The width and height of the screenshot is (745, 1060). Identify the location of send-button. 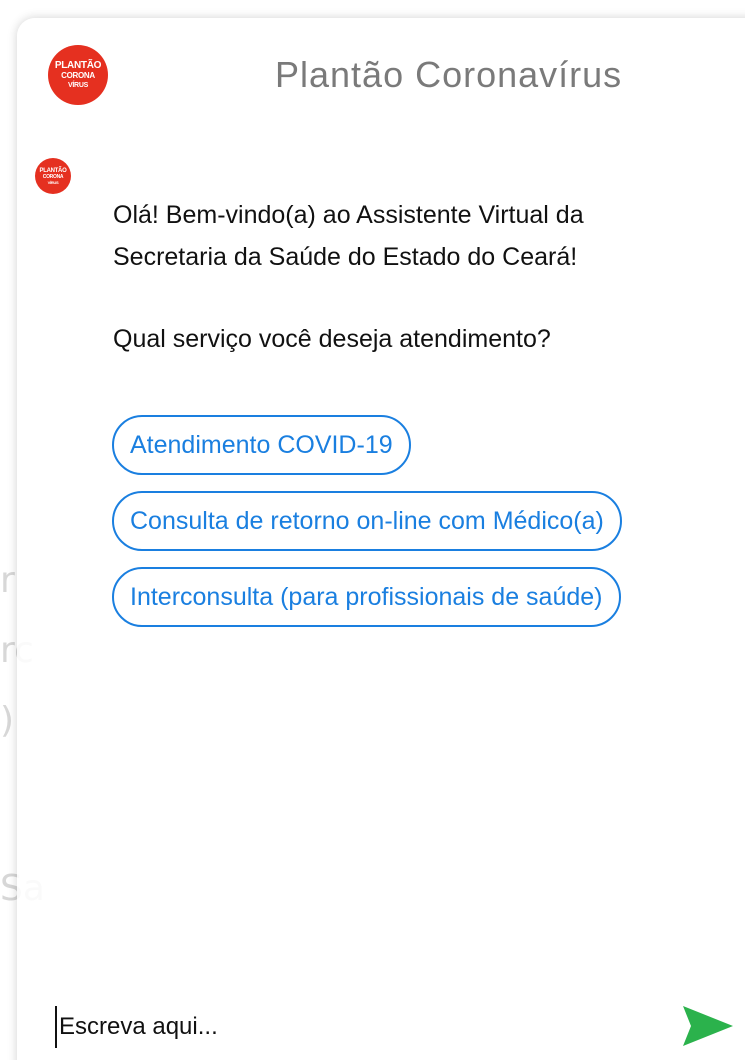
(708, 1026).